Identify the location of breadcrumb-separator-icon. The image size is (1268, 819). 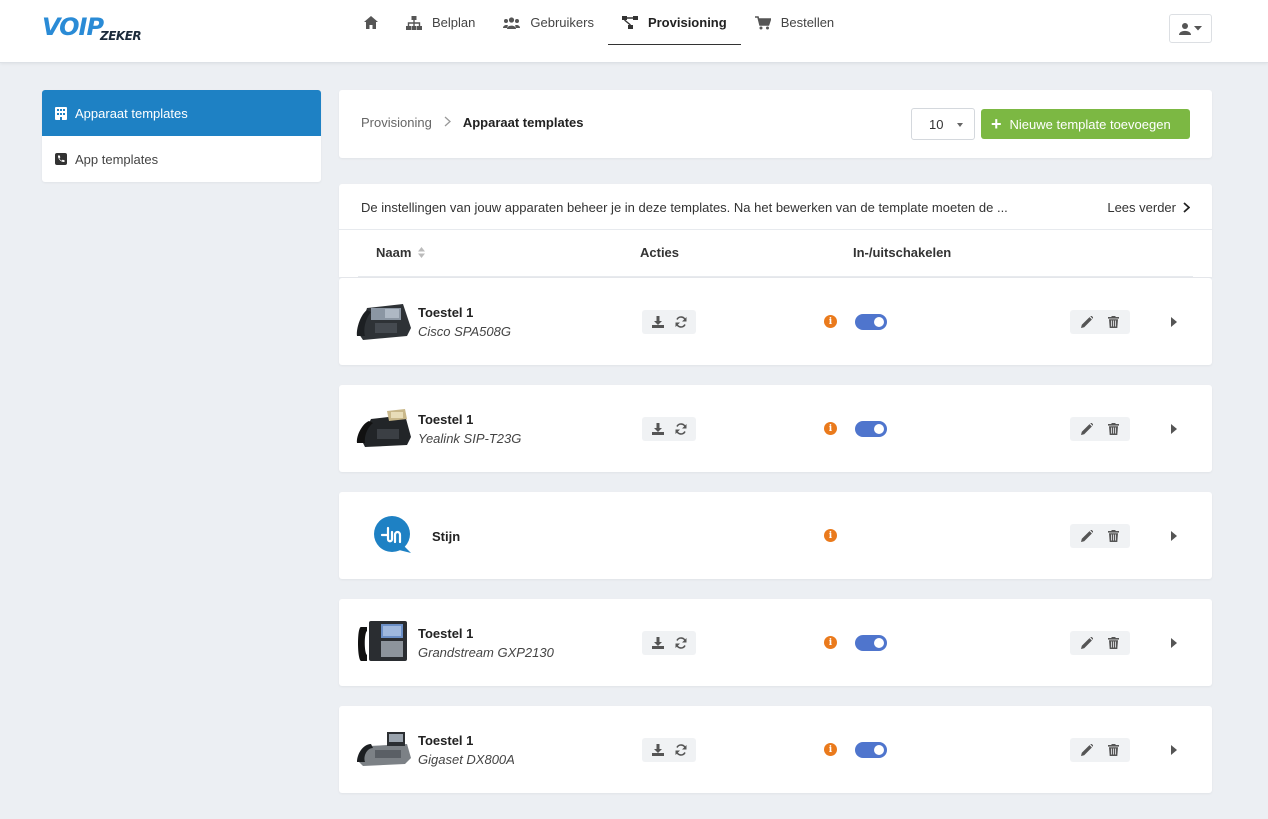
(447, 122).